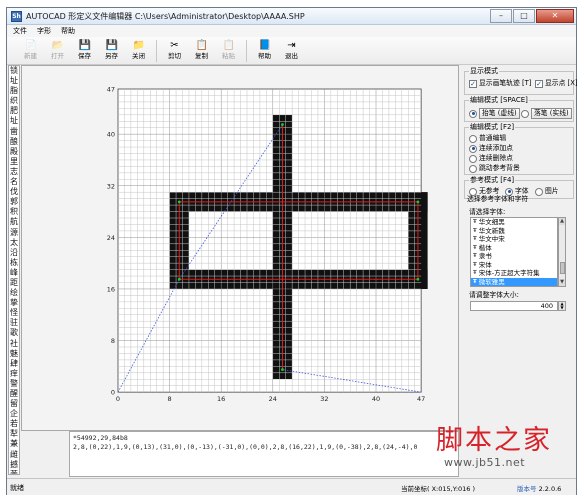 The height and width of the screenshot is (500, 584). I want to click on char-list-item: 织, so click(14, 101).